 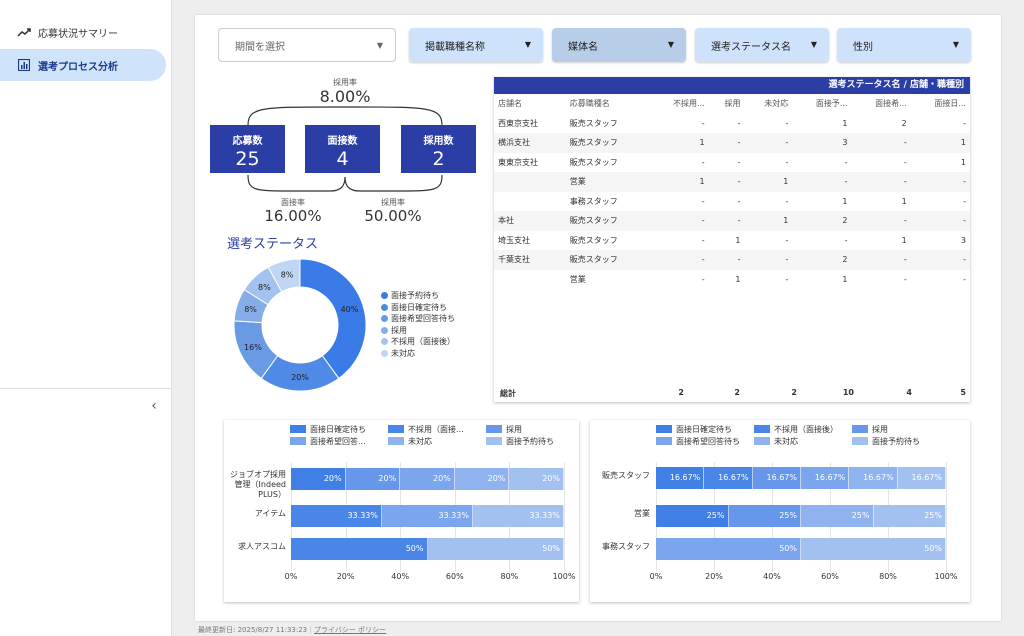 What do you see at coordinates (727, 104) in the screenshot?
I see `table-header-cell: 採用` at bounding box center [727, 104].